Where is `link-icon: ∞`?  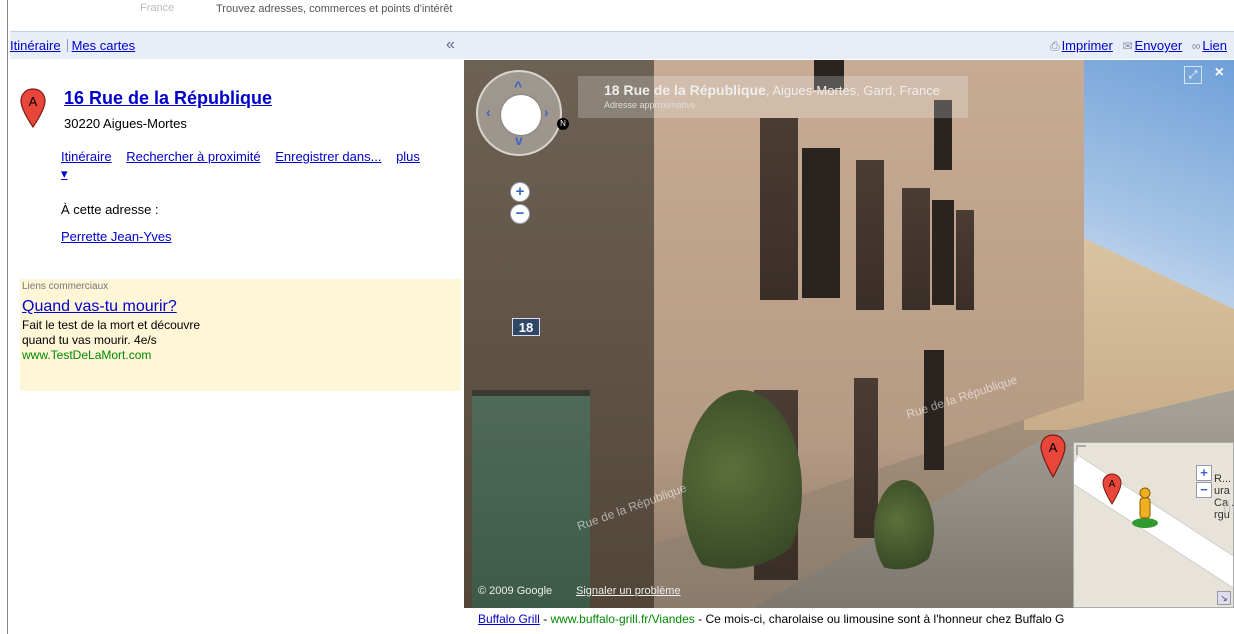 link-icon: ∞ is located at coordinates (1196, 46).